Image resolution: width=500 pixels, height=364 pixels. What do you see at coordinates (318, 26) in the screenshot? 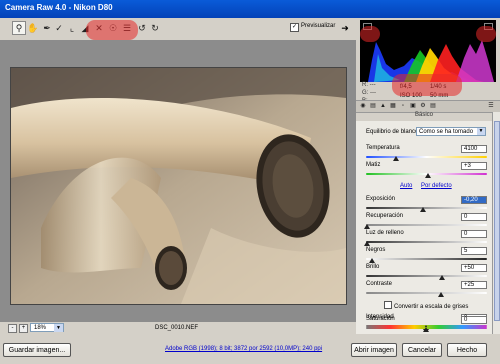
I see `preview-label: Previsualizar` at bounding box center [318, 26].